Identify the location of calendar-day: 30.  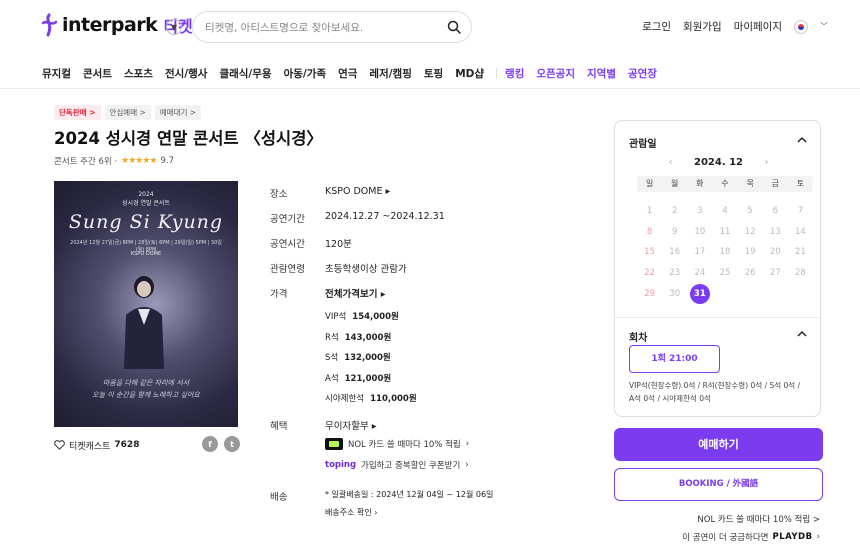
(675, 293).